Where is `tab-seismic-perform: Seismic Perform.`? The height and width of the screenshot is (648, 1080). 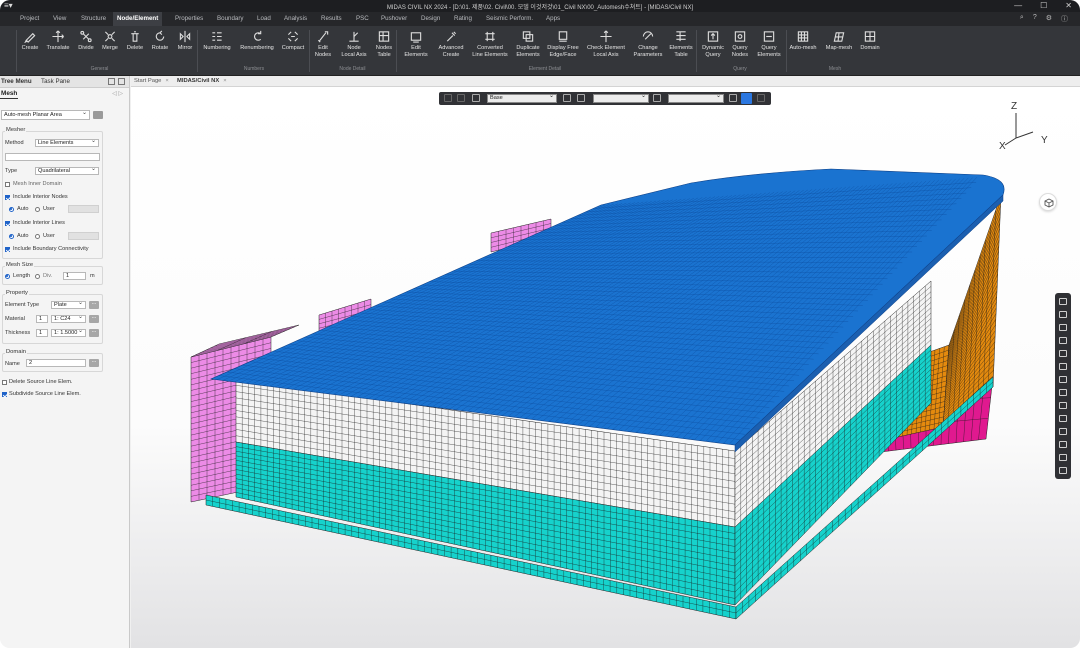
tab-seismic-perform: Seismic Perform. is located at coordinates (509, 18).